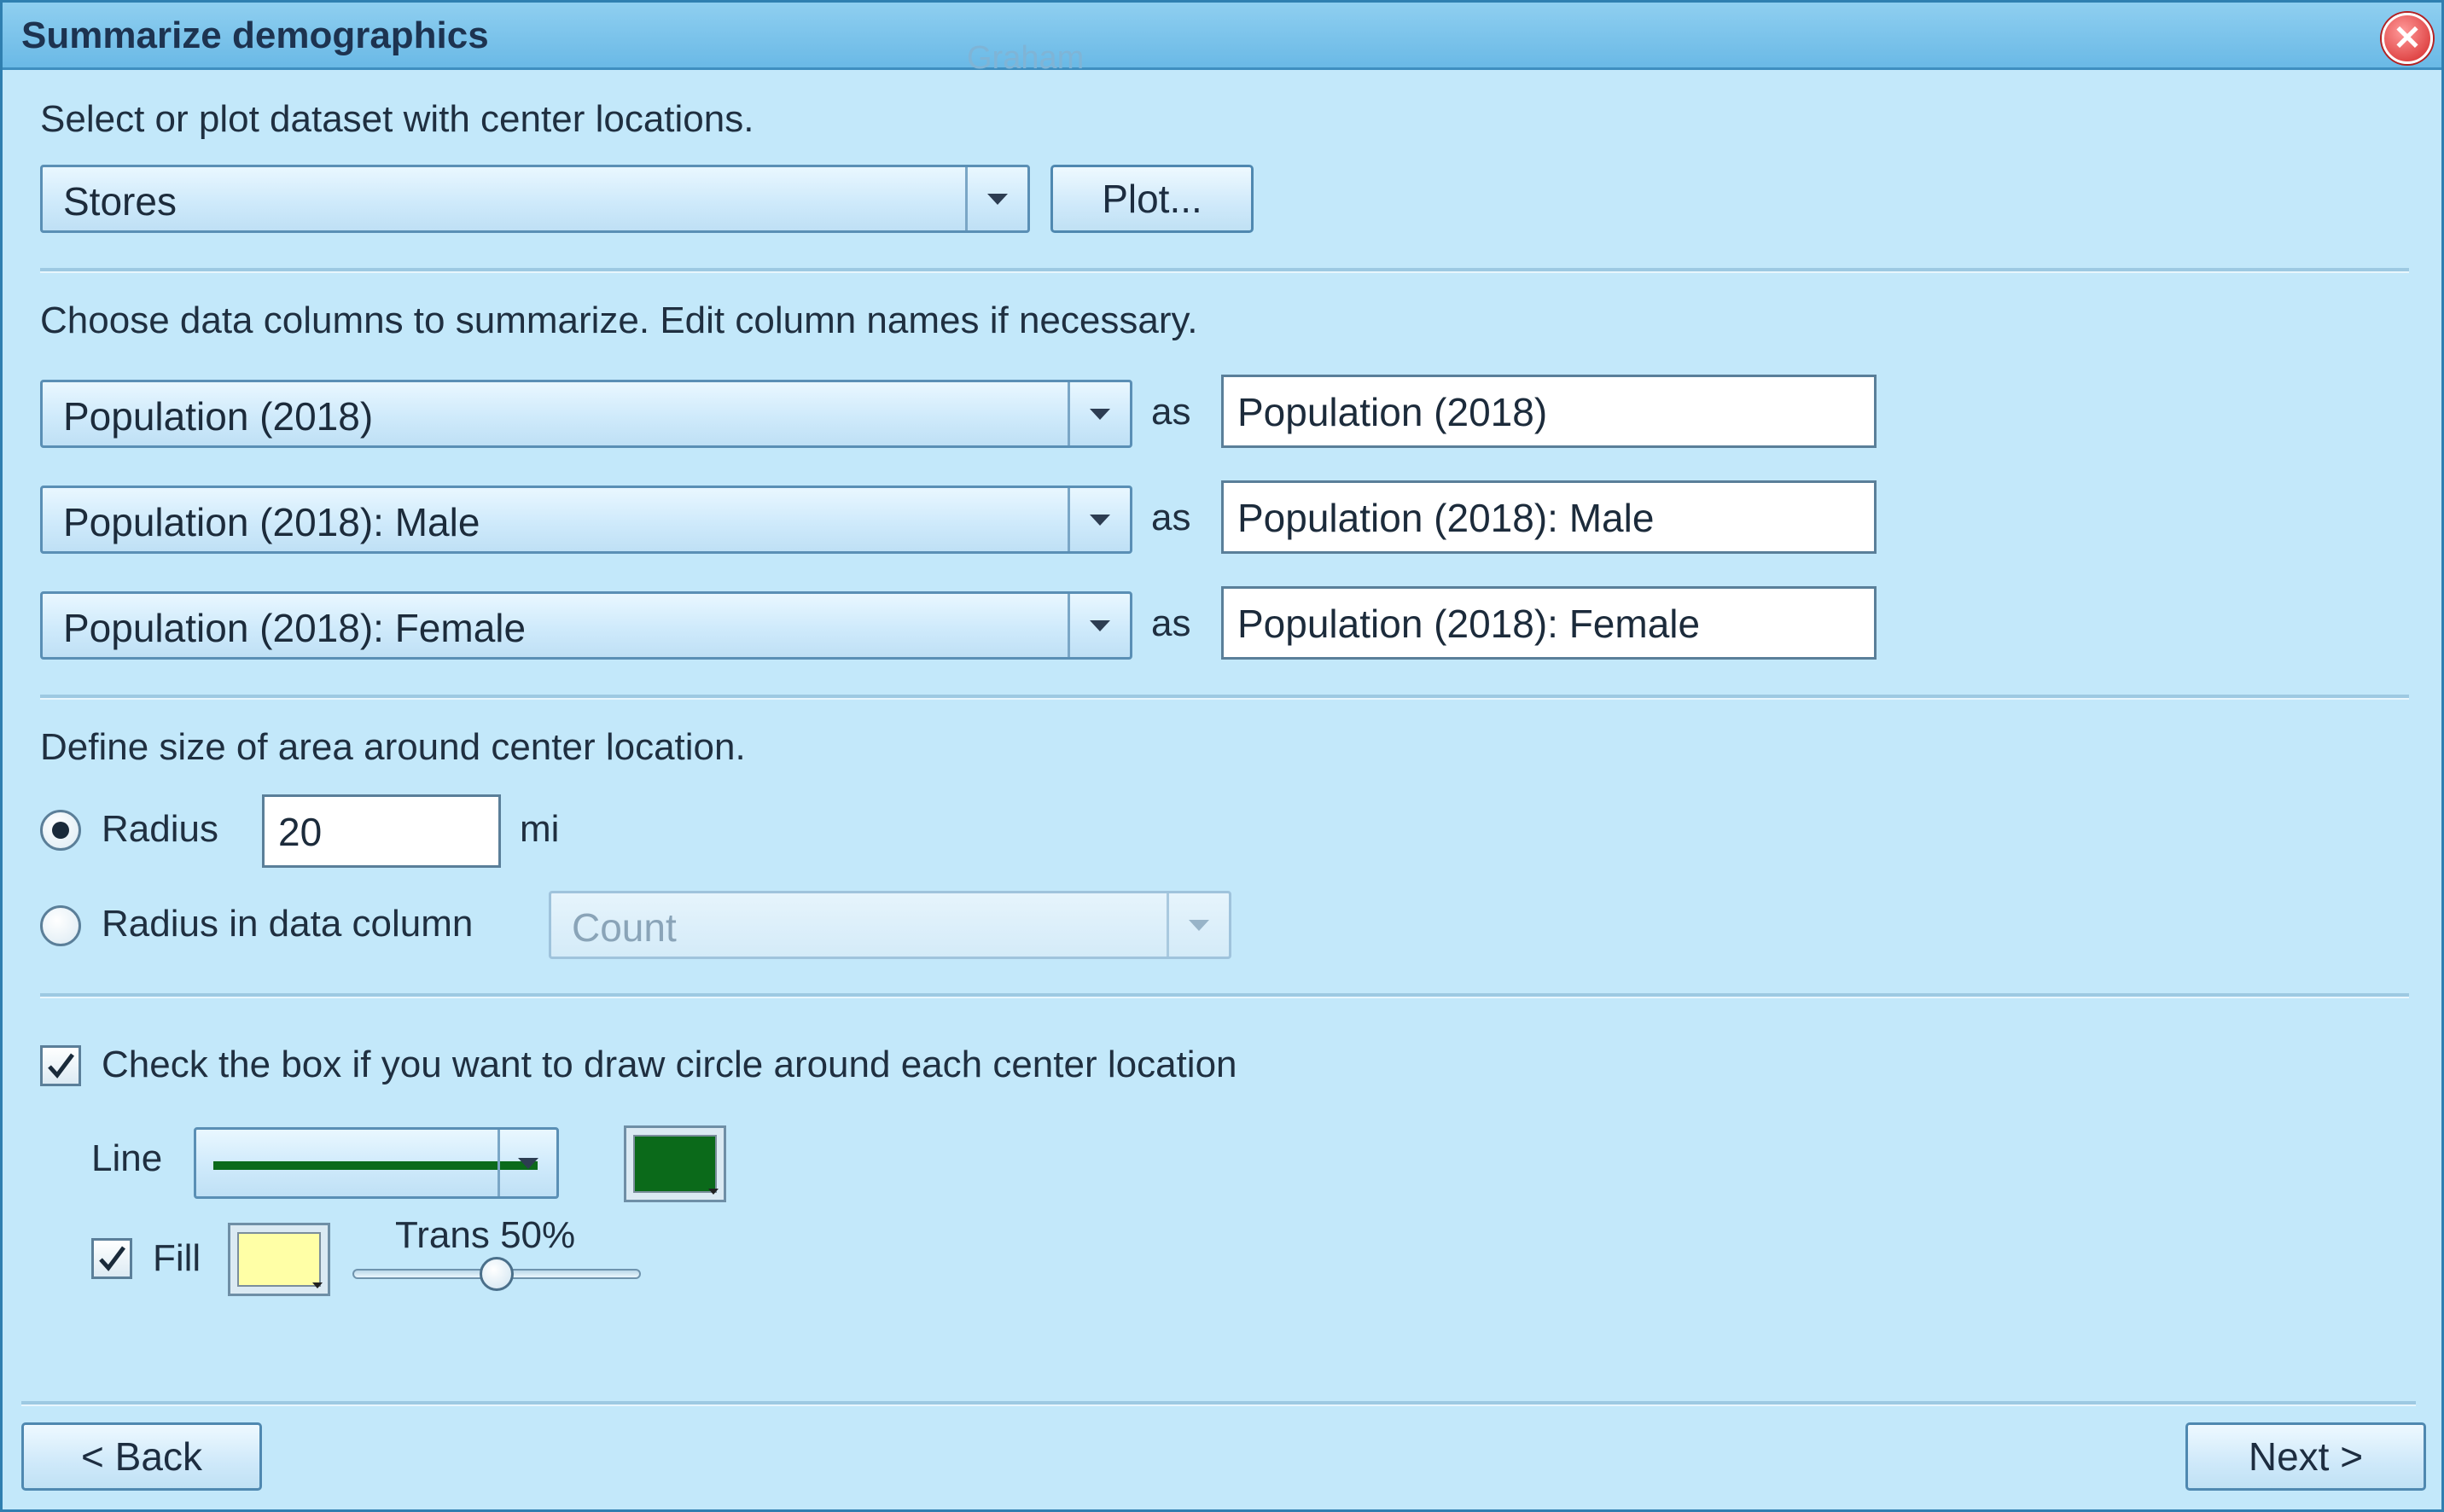 This screenshot has height=1512, width=2444. I want to click on title-bar: Graham Summarize demographics ✕, so click(1222, 39).